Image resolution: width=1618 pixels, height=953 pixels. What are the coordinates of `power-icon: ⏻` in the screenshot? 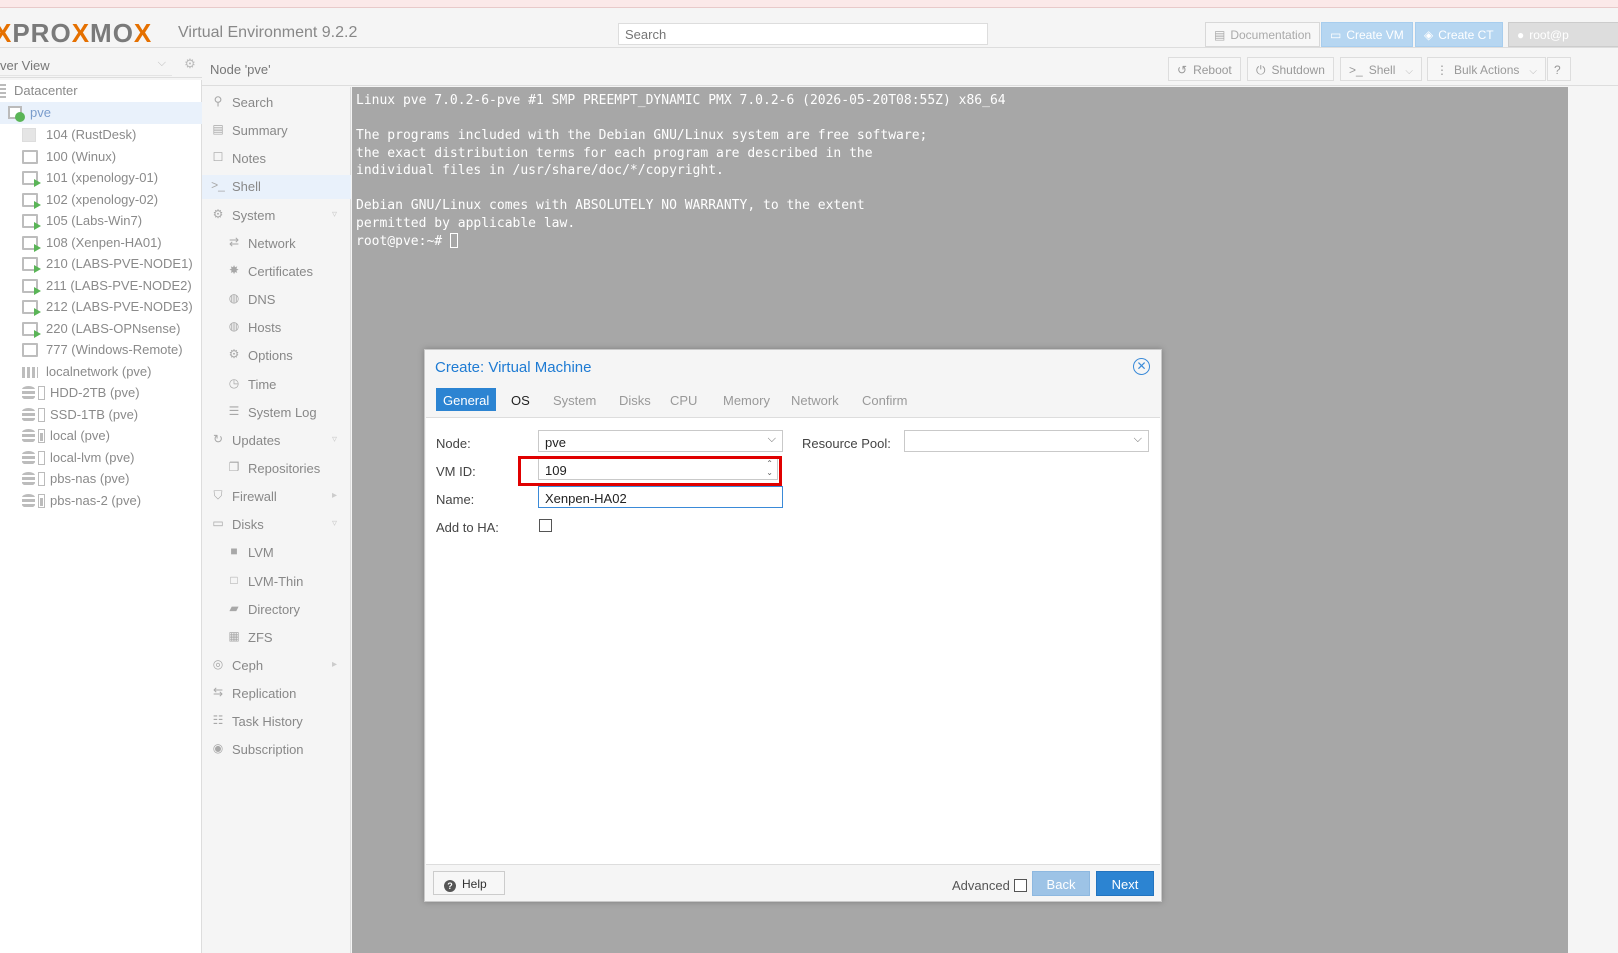 It's located at (1261, 70).